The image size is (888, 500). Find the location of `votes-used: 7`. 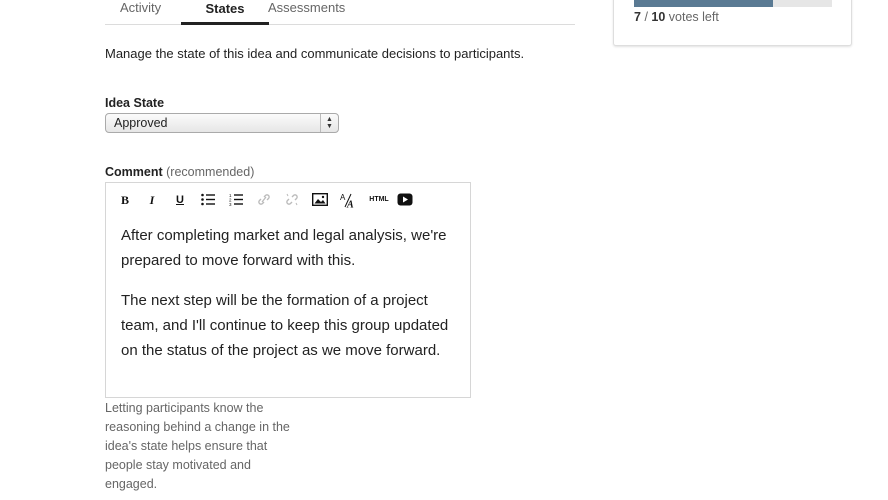

votes-used: 7 is located at coordinates (637, 17).